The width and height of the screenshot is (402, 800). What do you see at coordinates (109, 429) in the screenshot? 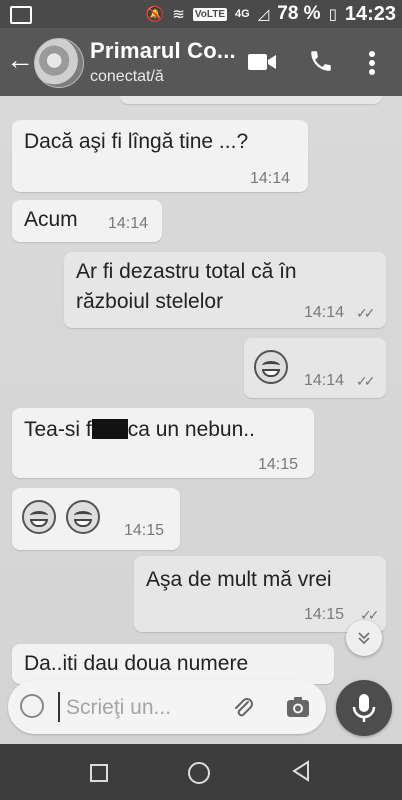
I see `redaction-mark` at bounding box center [109, 429].